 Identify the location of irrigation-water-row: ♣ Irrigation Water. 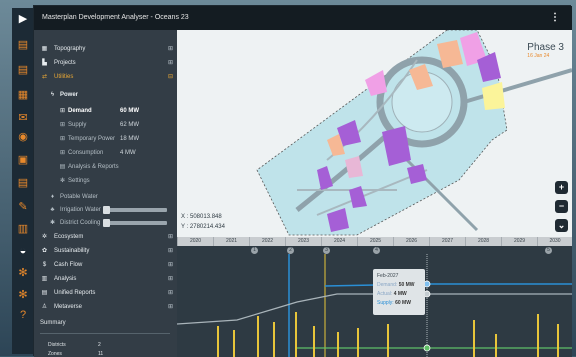
(105, 210).